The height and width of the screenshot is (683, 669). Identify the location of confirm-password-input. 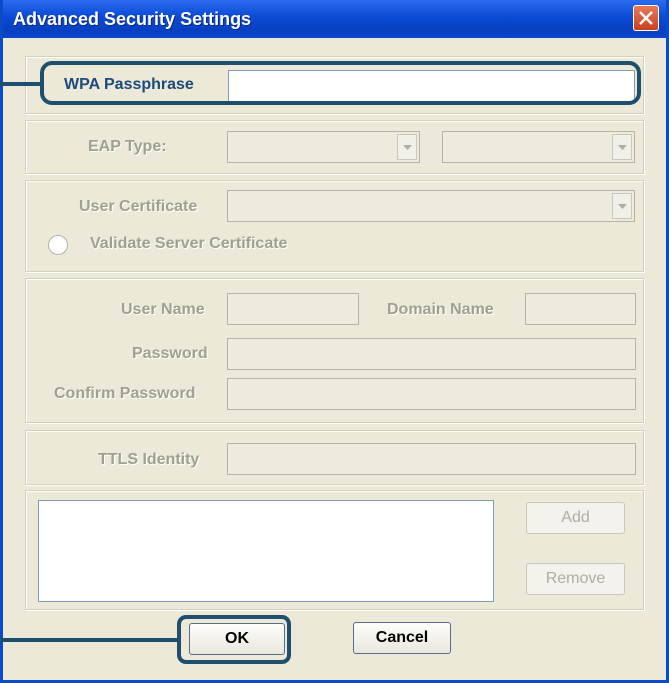
(431, 394).